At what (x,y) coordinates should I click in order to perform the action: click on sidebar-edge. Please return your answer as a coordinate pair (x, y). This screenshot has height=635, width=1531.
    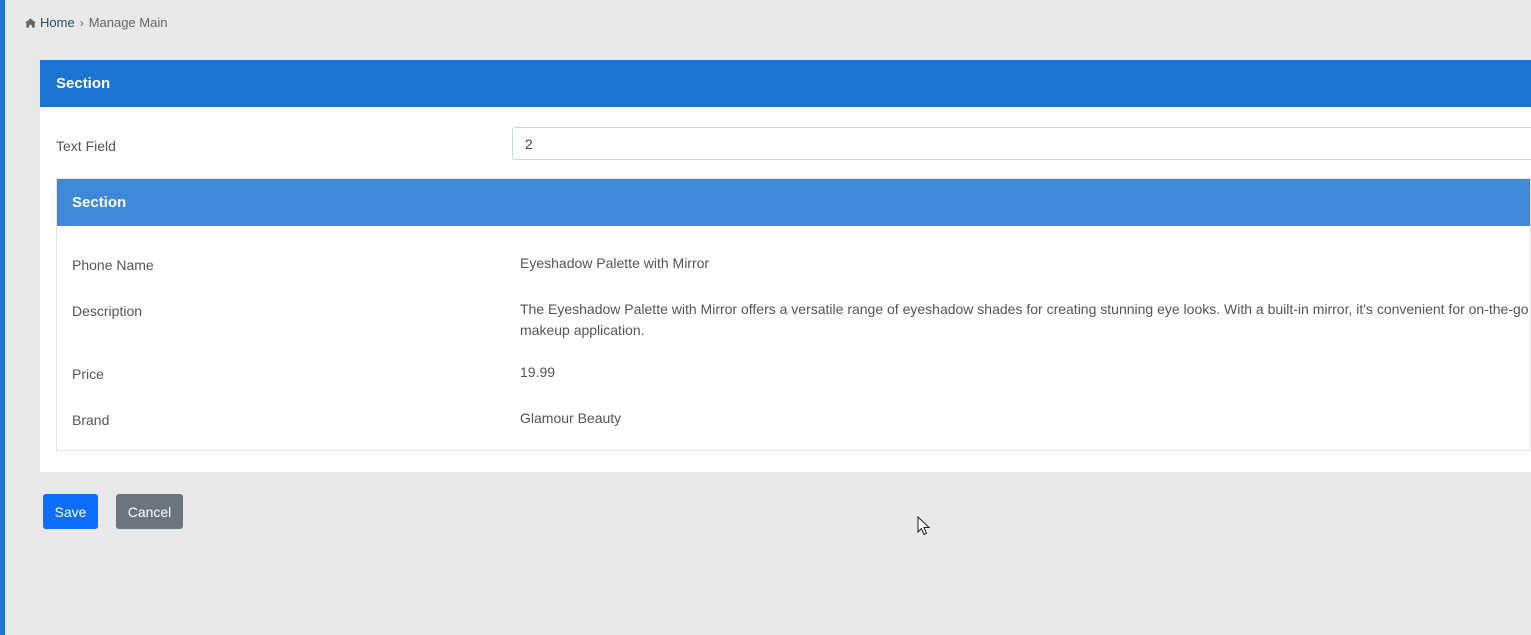
    Looking at the image, I should click on (2, 317).